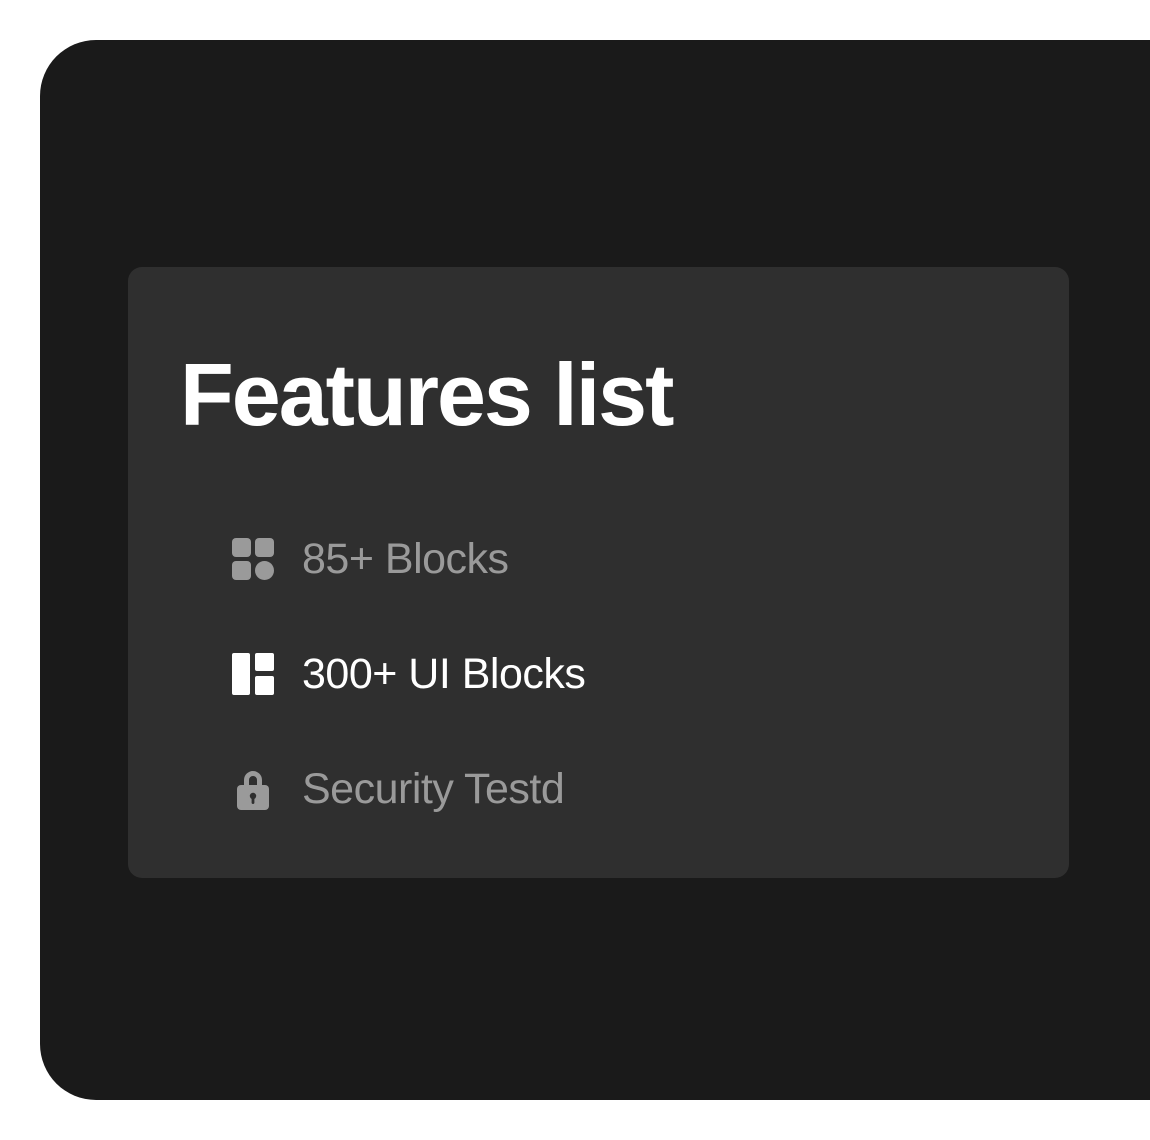 This screenshot has height=1140, width=1150. I want to click on feature-label-security: Security Testd, so click(433, 788).